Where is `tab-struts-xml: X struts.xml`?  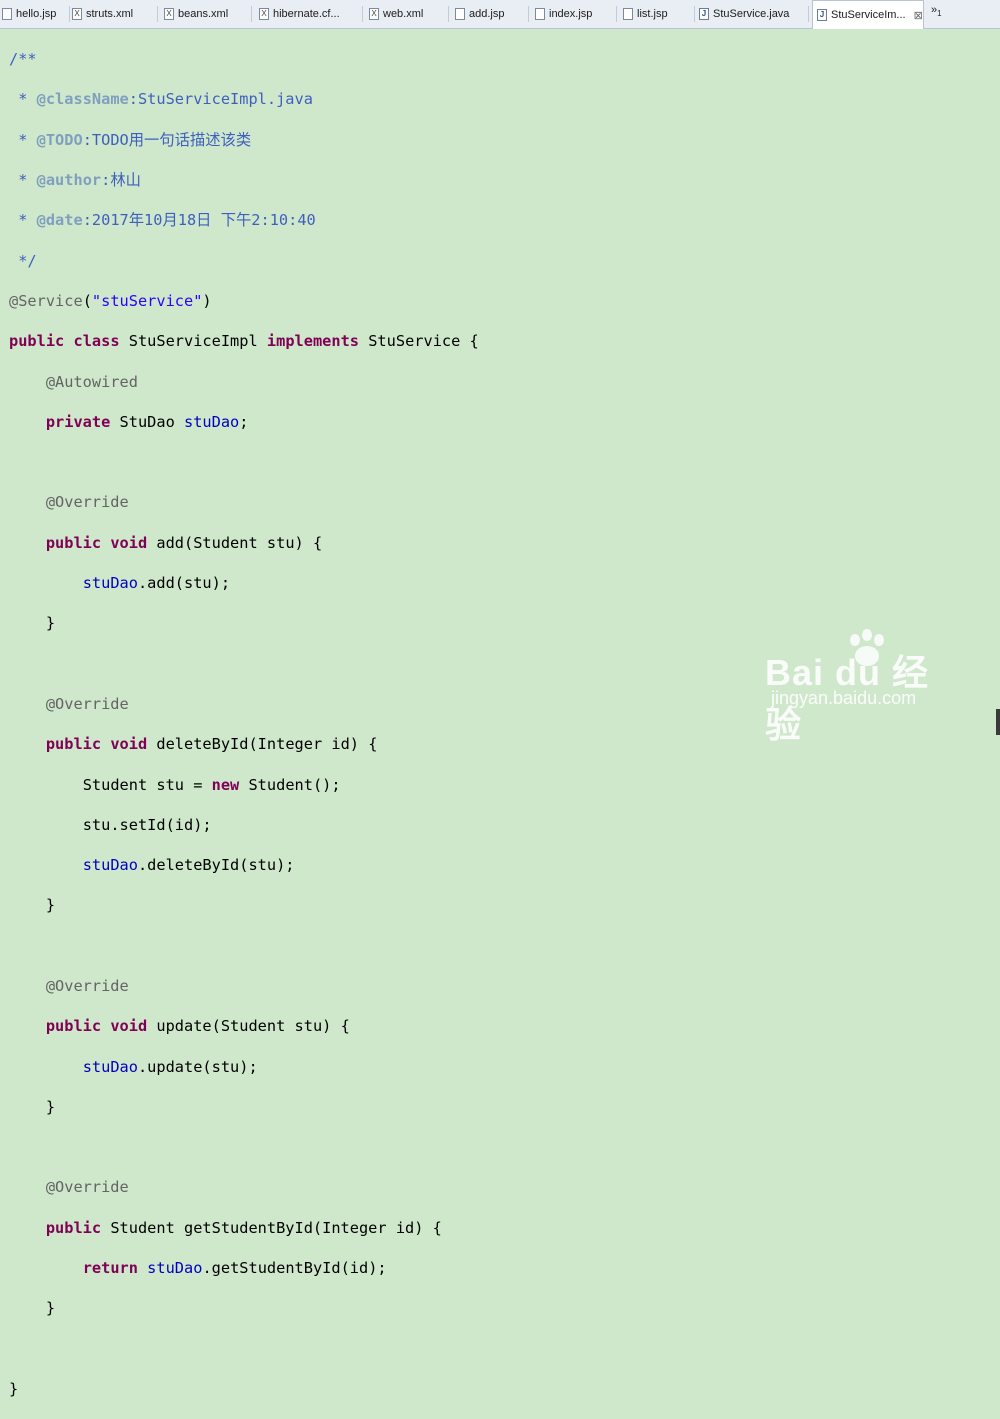
tab-struts-xml: X struts.xml is located at coordinates (115, 14).